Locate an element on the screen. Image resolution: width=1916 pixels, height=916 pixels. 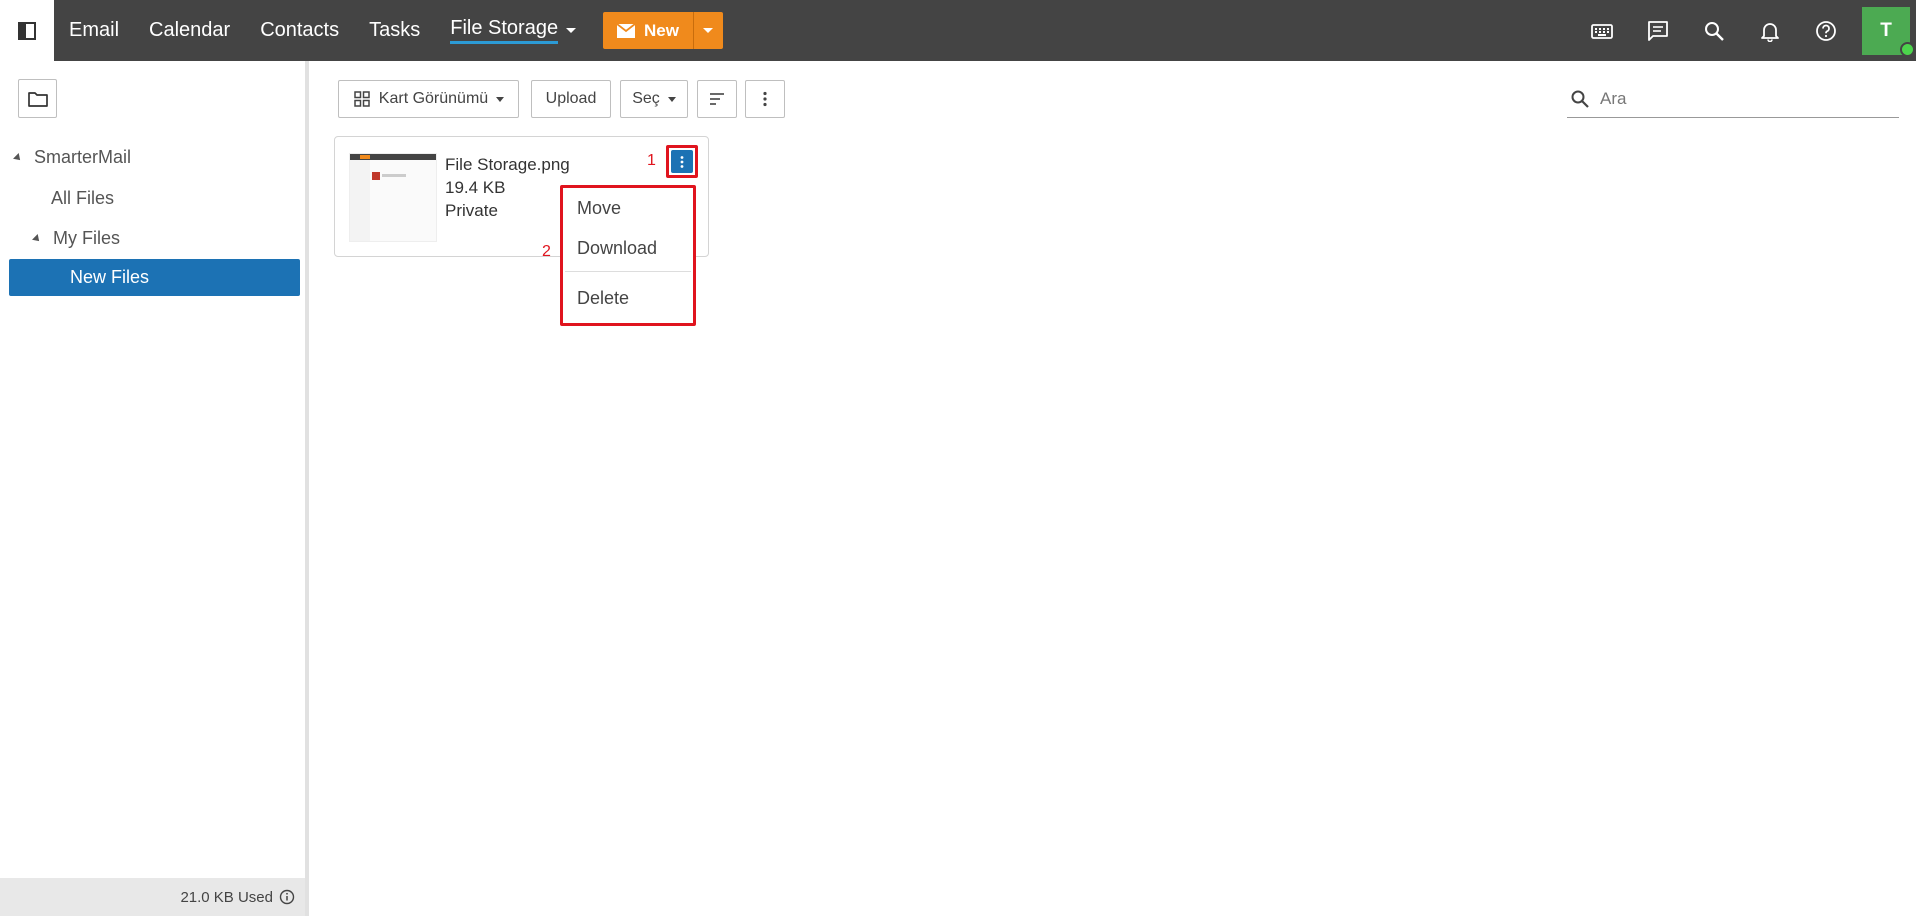
nav-contacts-label: Contacts is located at coordinates (300, 30).